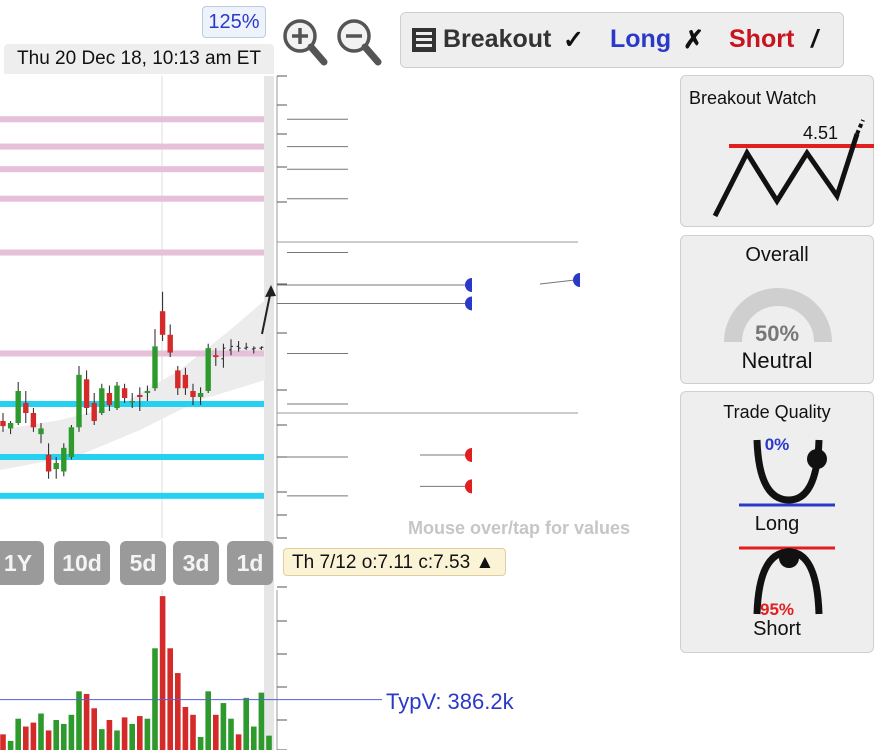 This screenshot has width=874, height=750. Describe the element at coordinates (777, 629) in the screenshot. I see `short-quality-label: Short` at that location.